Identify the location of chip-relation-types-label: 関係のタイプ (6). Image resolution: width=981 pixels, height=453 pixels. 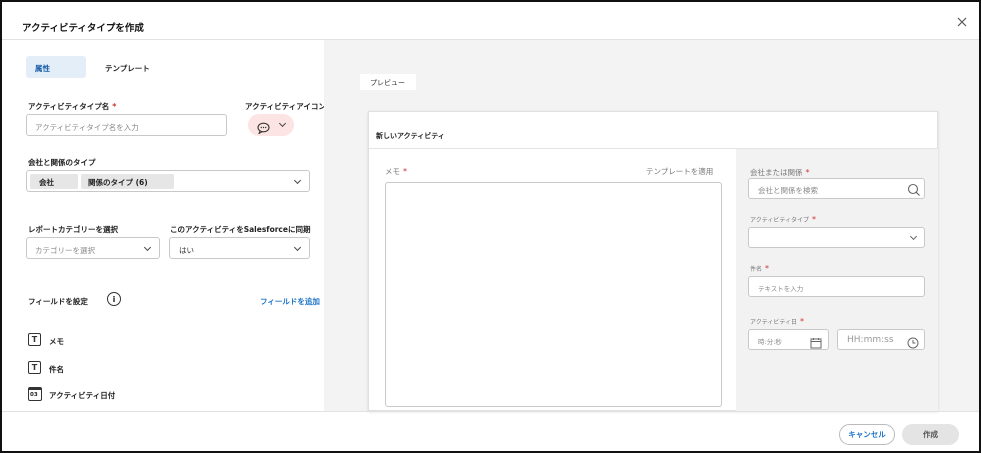
(118, 182).